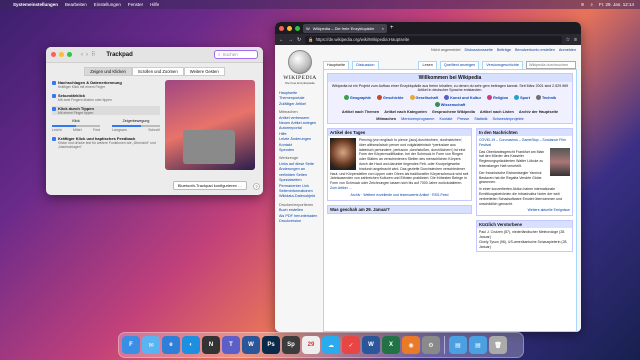 The height and width of the screenshot is (360, 640). Describe the element at coordinates (504, 50) in the screenshot. I see `user-link-contributions: Beiträge` at that location.